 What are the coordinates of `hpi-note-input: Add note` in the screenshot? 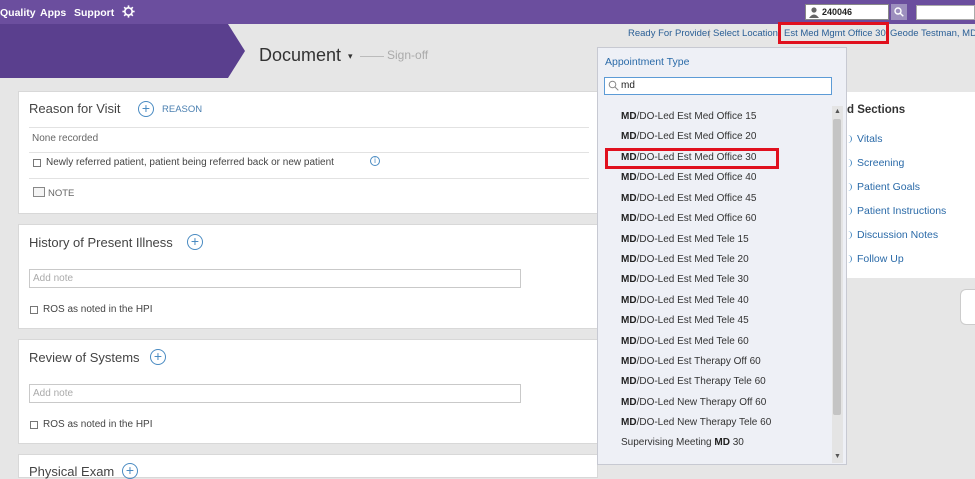 It's located at (275, 278).